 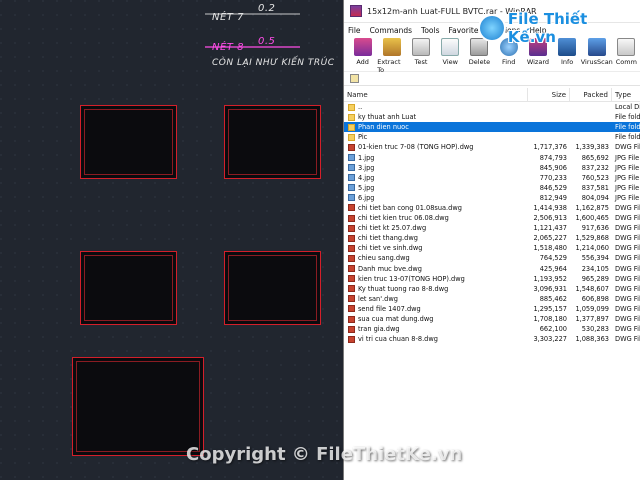 What do you see at coordinates (421, 62) in the screenshot?
I see `toolbar-label: Test` at bounding box center [421, 62].